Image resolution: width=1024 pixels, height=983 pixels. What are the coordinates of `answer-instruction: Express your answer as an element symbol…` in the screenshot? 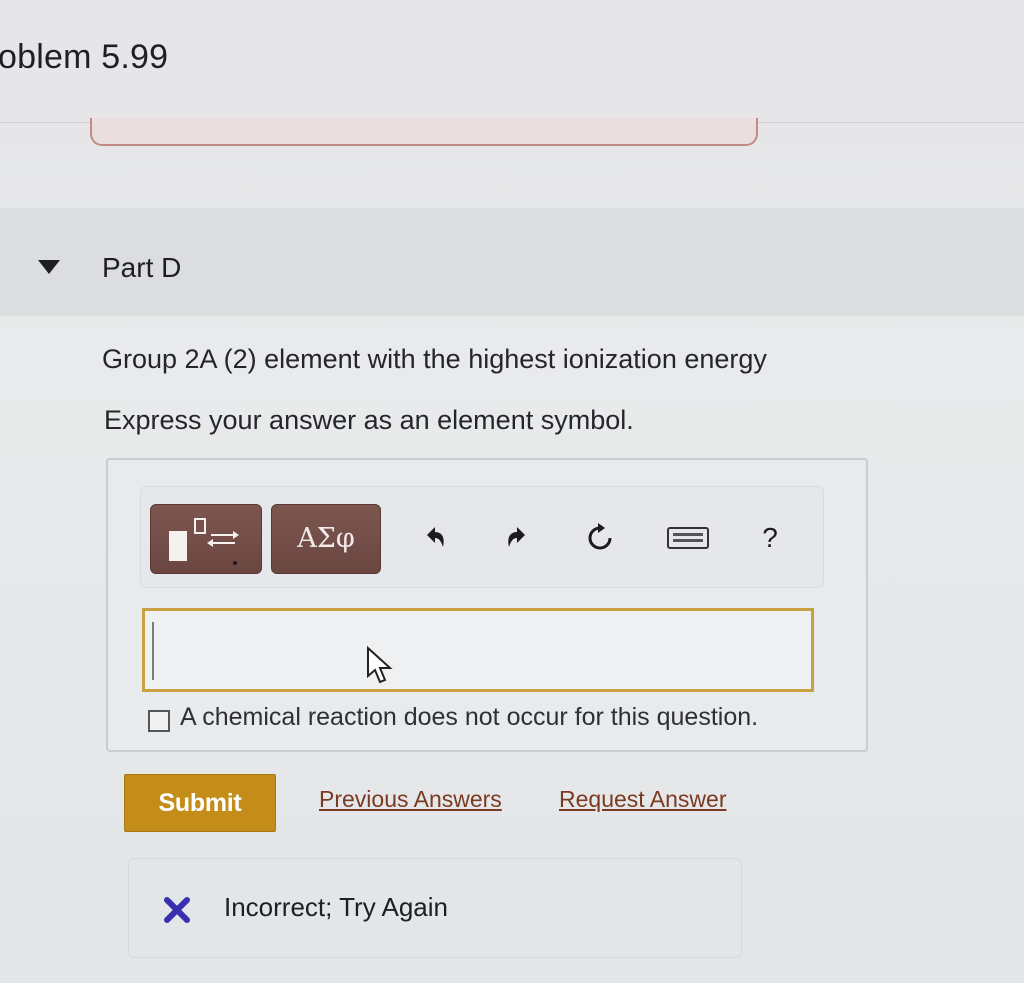 It's located at (369, 420).